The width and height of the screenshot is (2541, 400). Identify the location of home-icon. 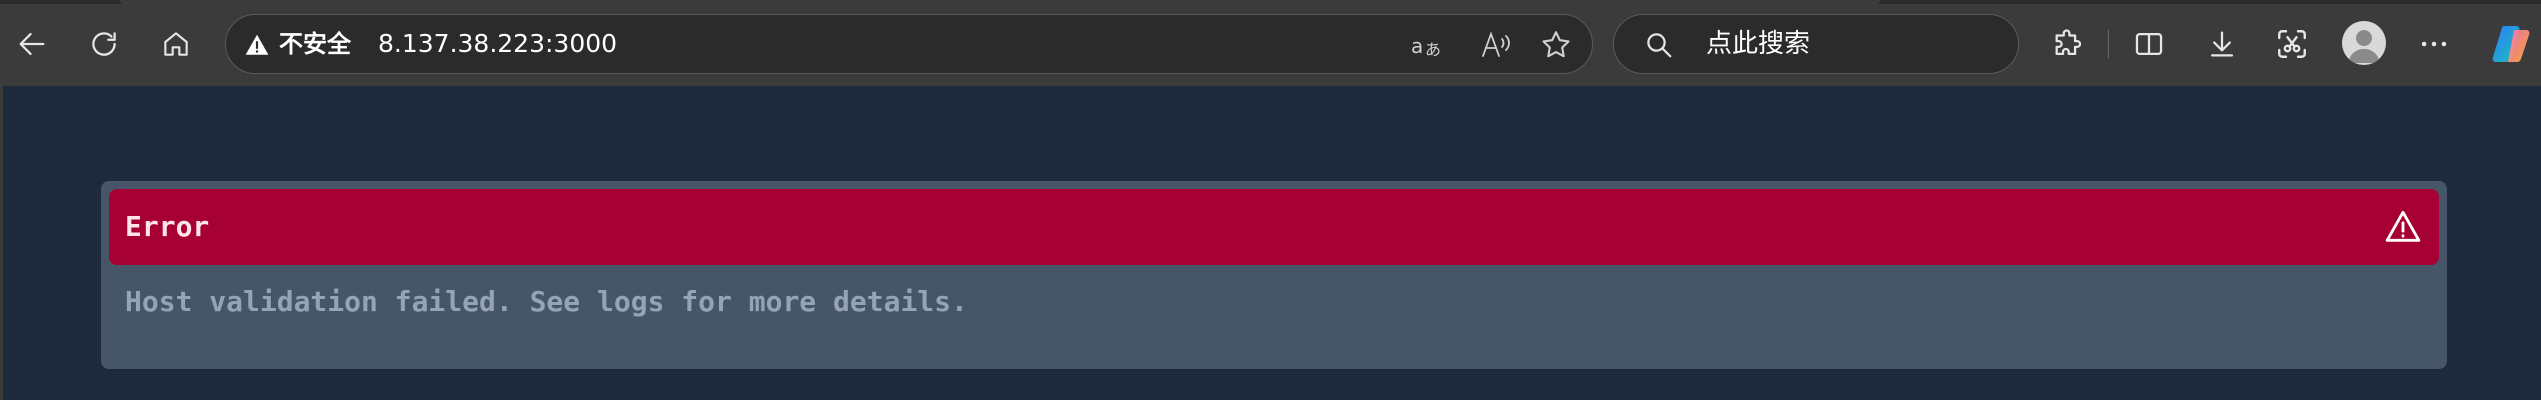
(176, 44).